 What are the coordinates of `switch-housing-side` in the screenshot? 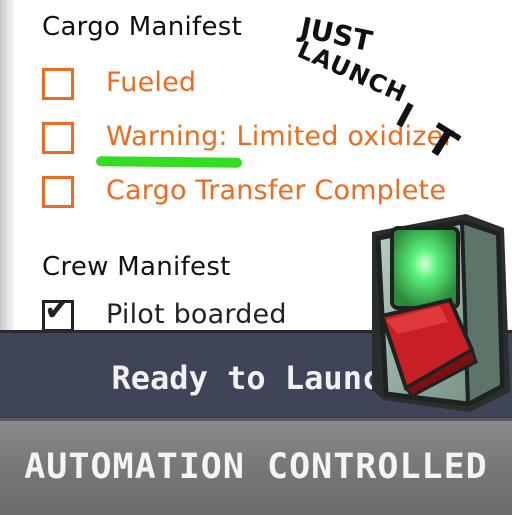 It's located at (482, 313).